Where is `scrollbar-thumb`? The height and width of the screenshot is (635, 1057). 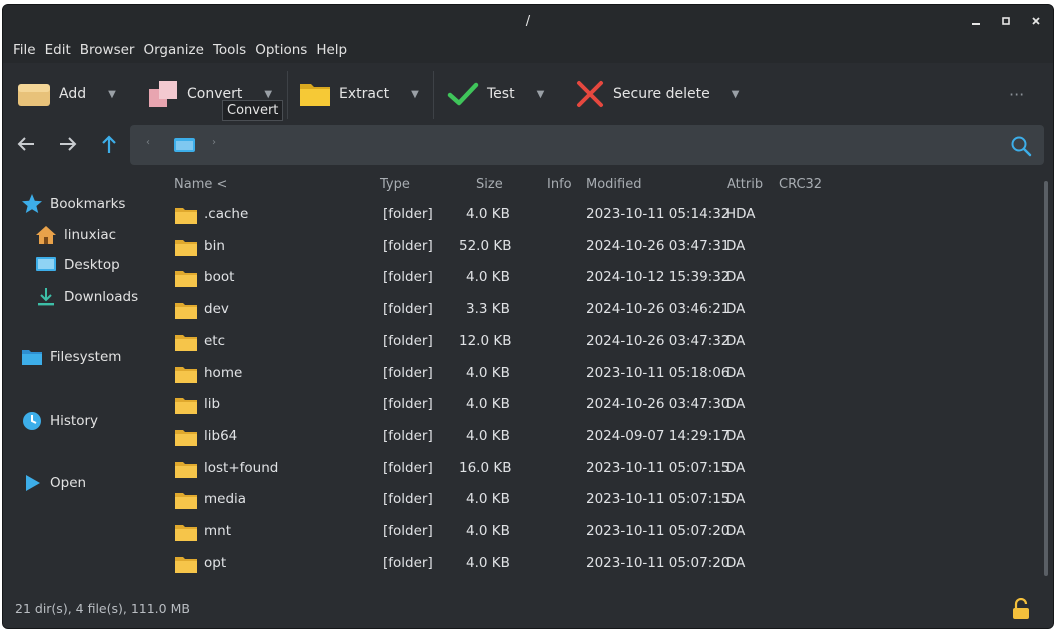
scrollbar-thumb is located at coordinates (1046, 378).